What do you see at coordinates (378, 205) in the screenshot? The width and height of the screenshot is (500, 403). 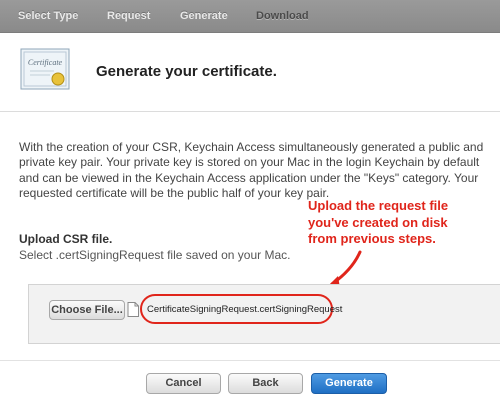 I see `callout-line-1: Upload the request file` at bounding box center [378, 205].